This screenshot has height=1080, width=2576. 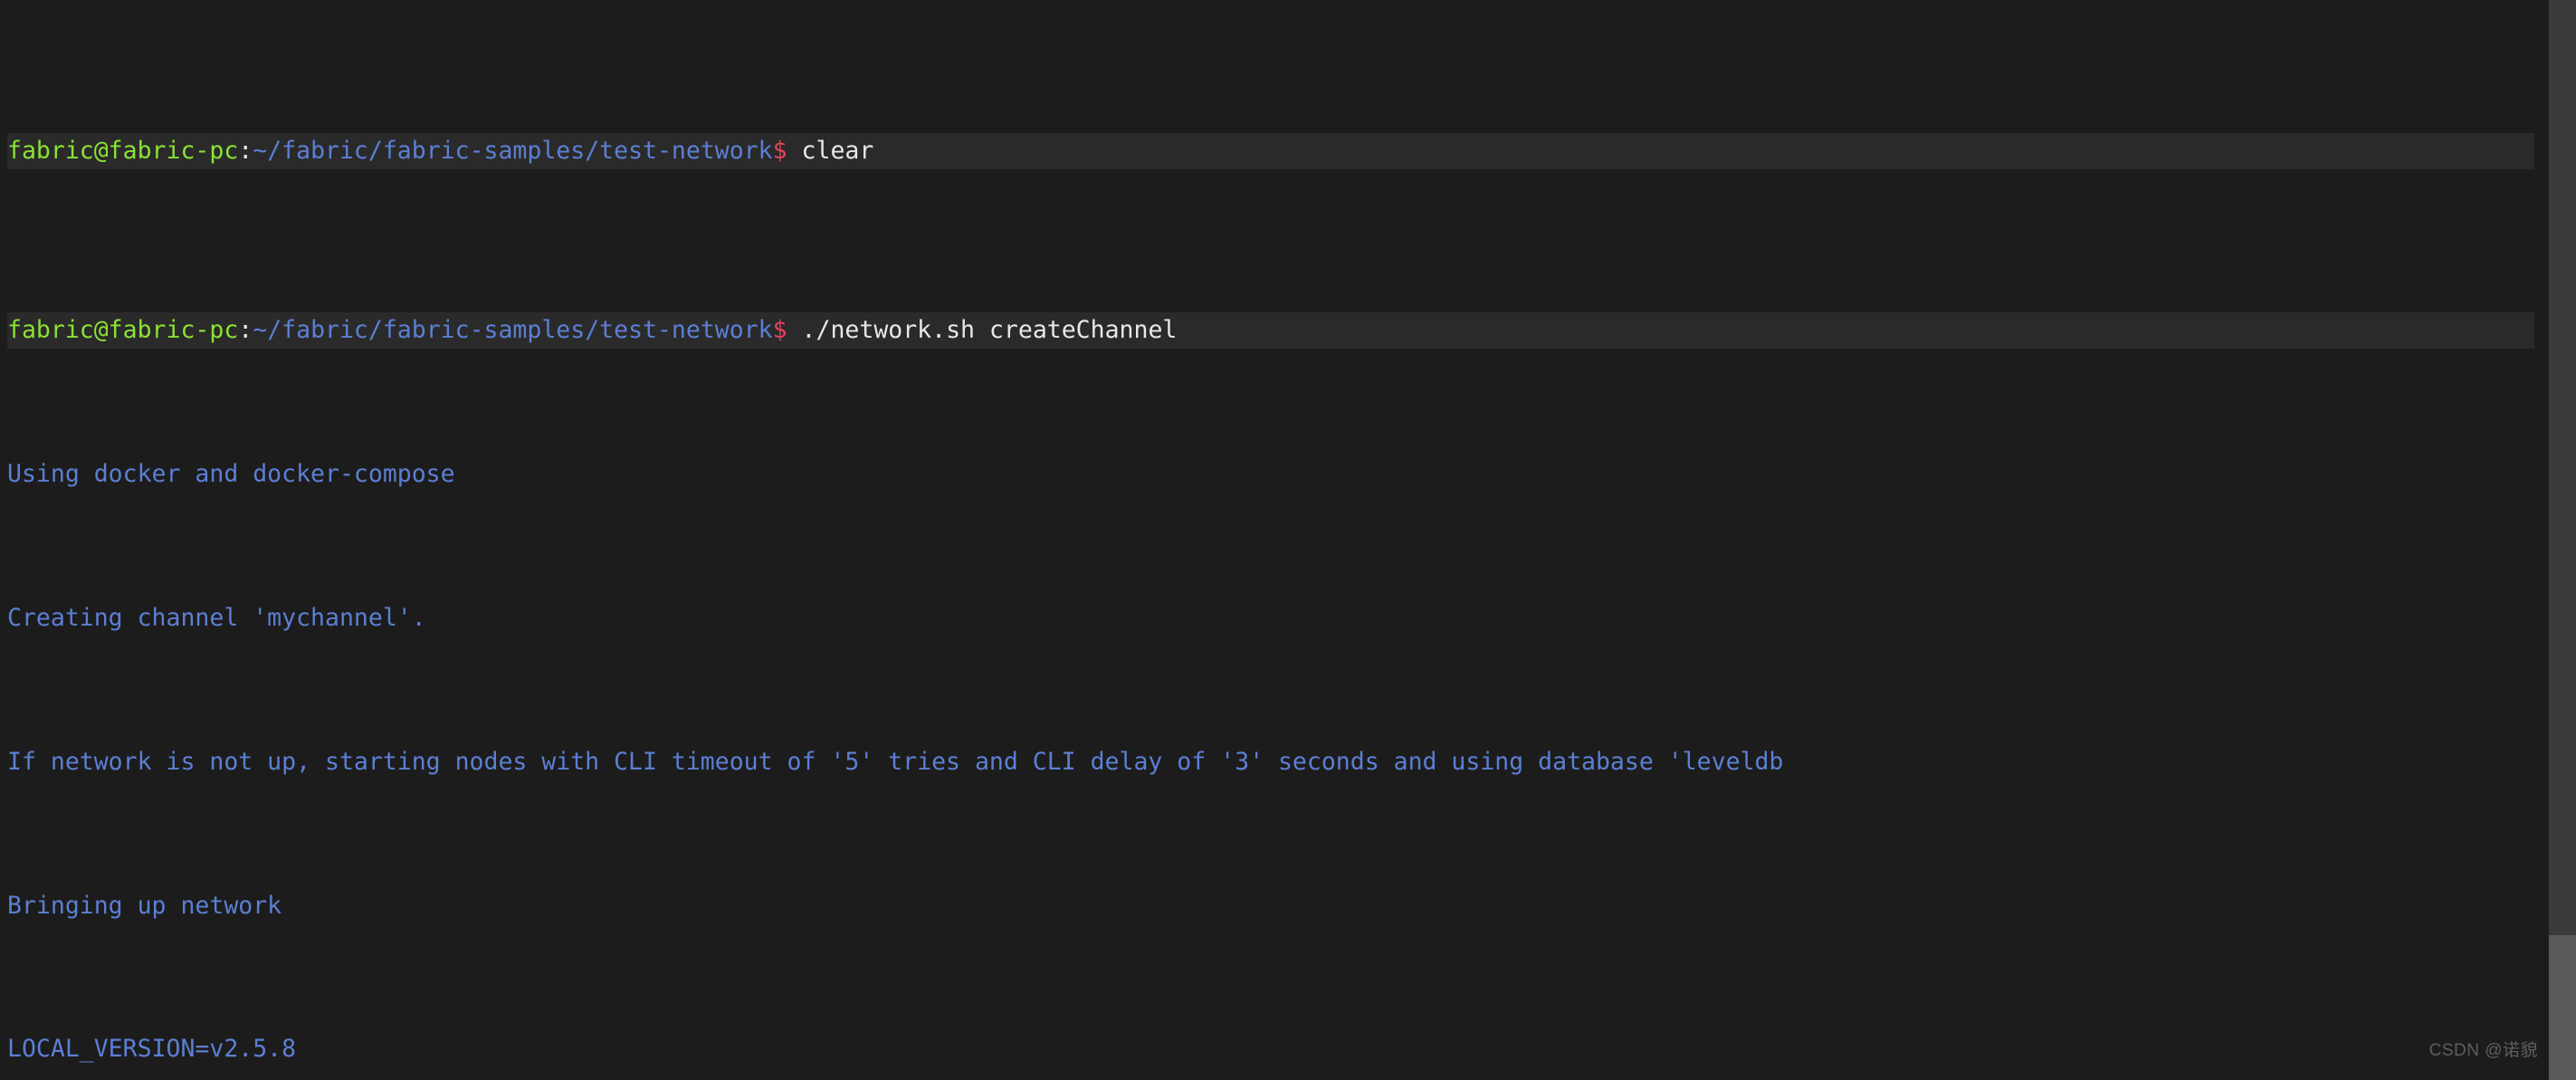 I want to click on watermark: CSDN @诺貌, so click(x=2483, y=1051).